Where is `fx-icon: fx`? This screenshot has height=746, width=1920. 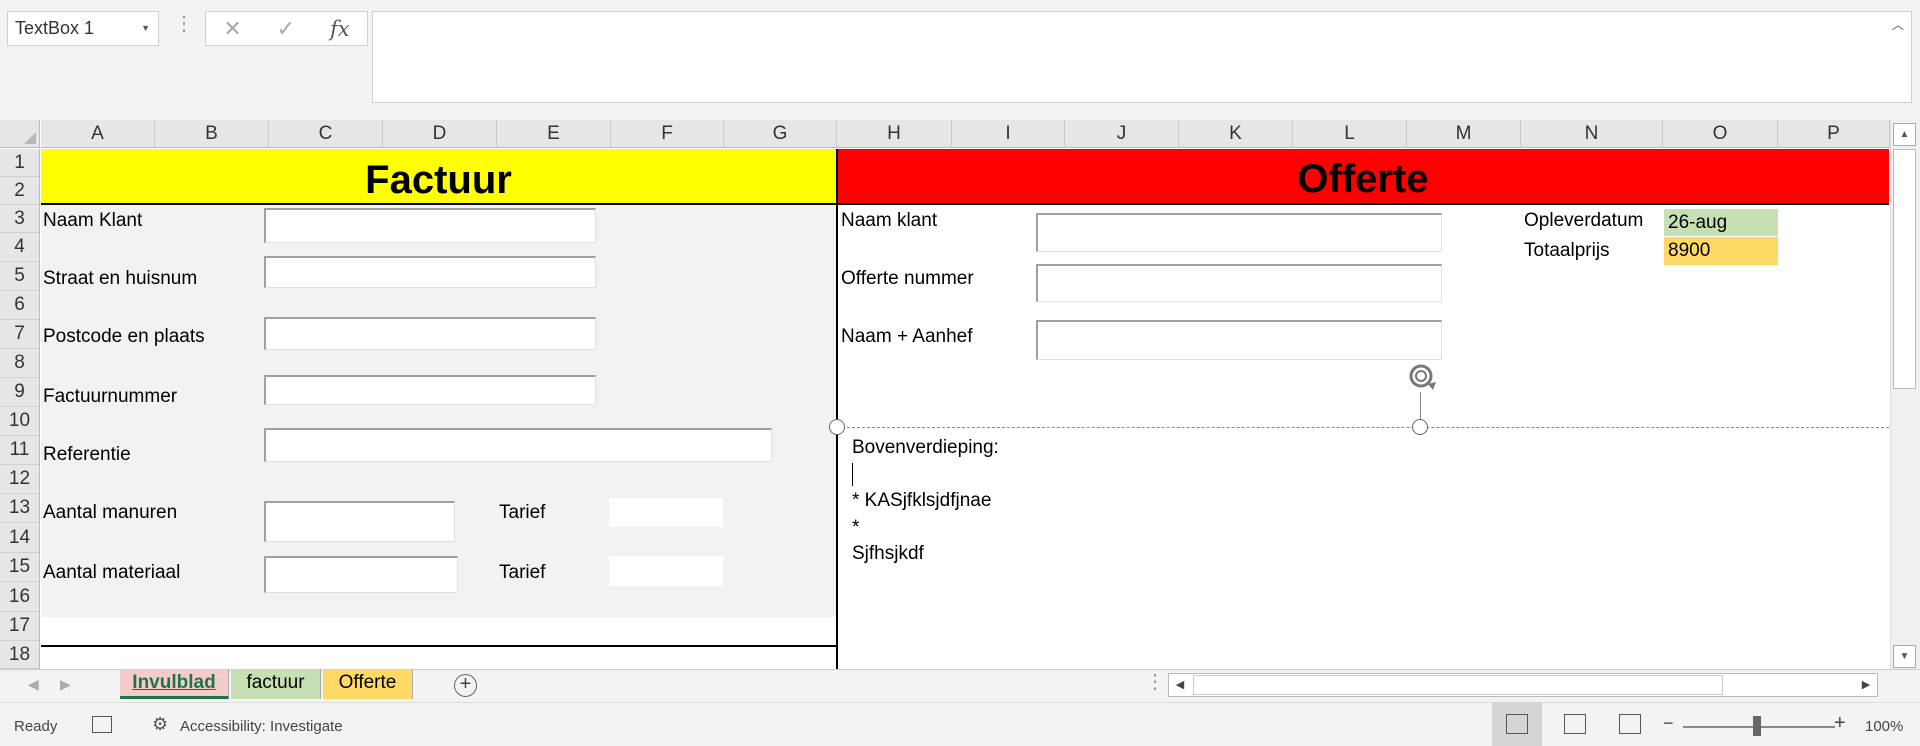
fx-icon: fx is located at coordinates (340, 29).